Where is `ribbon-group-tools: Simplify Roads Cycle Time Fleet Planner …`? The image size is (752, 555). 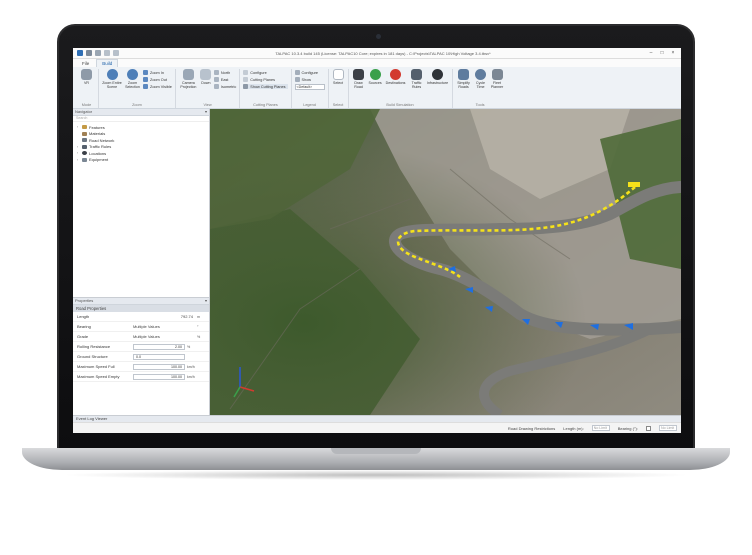
ribbon-group-tools: Simplify Roads Cycle Time Fleet Planner … is located at coordinates (480, 88).